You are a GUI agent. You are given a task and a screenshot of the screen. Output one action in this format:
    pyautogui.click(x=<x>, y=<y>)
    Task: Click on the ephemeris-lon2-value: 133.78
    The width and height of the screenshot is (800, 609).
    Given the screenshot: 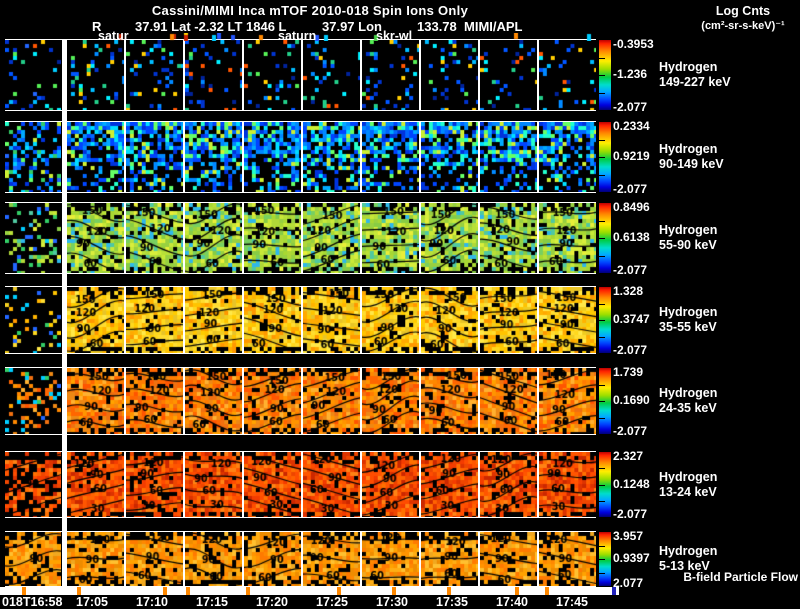 What is the action you would take?
    pyautogui.click(x=437, y=26)
    